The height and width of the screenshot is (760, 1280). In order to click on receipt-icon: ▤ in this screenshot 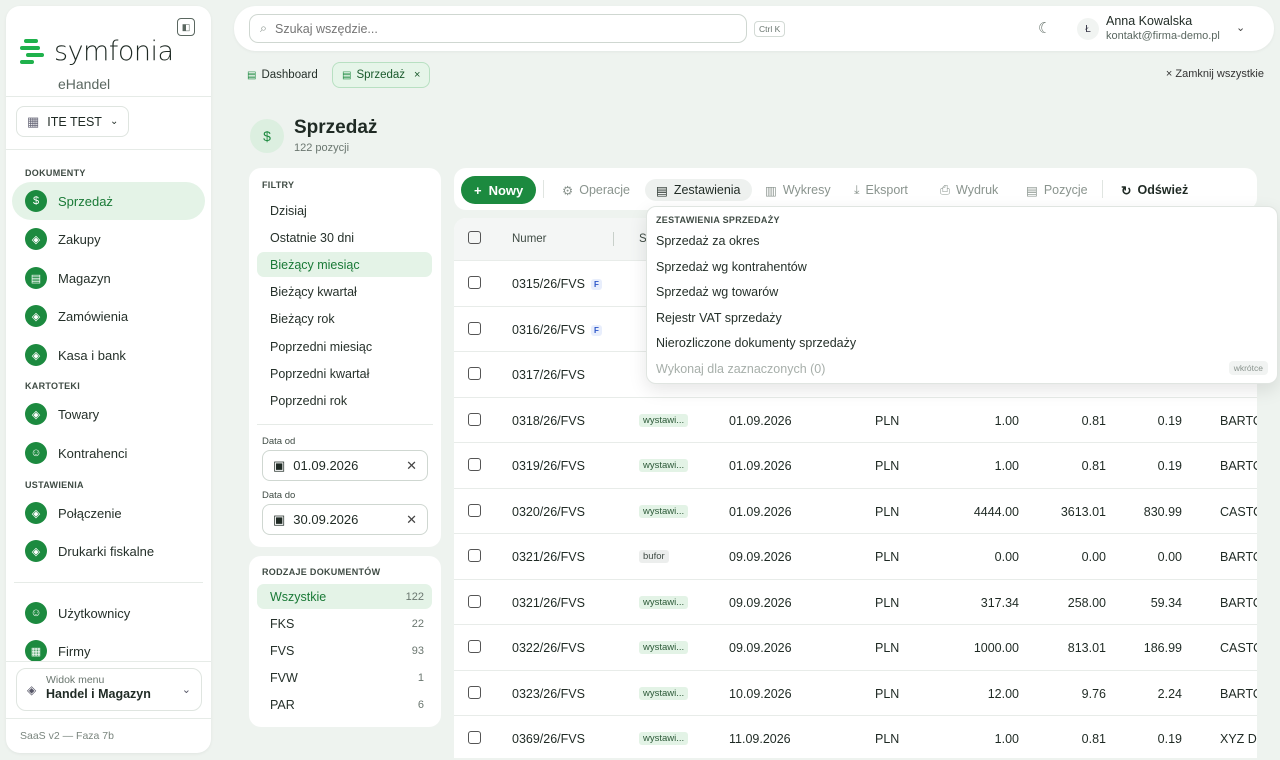, I will do `click(347, 75)`.